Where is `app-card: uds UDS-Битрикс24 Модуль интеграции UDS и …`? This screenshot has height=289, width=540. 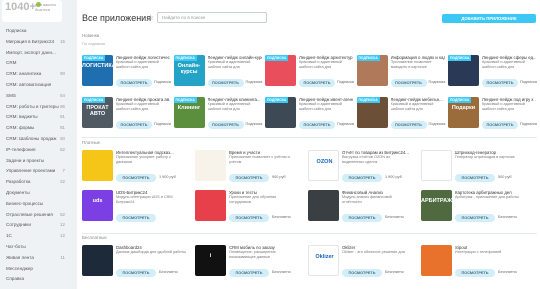 app-card: uds UDS-Битрикс24 Модуль интеграции UDS и … is located at coordinates (134, 207).